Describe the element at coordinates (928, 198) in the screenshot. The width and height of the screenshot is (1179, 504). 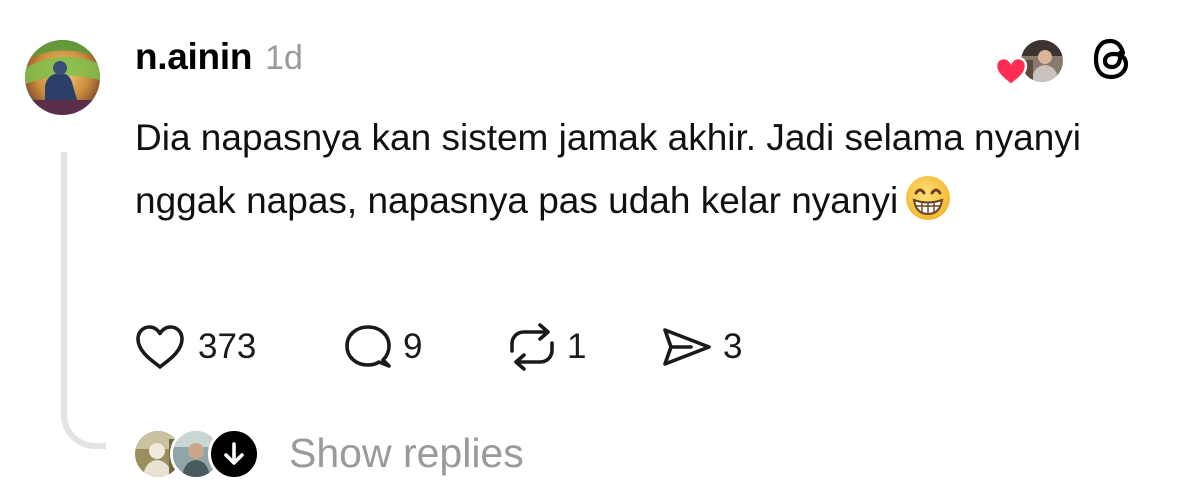
I see `grinning-face-emoji-icon` at that location.